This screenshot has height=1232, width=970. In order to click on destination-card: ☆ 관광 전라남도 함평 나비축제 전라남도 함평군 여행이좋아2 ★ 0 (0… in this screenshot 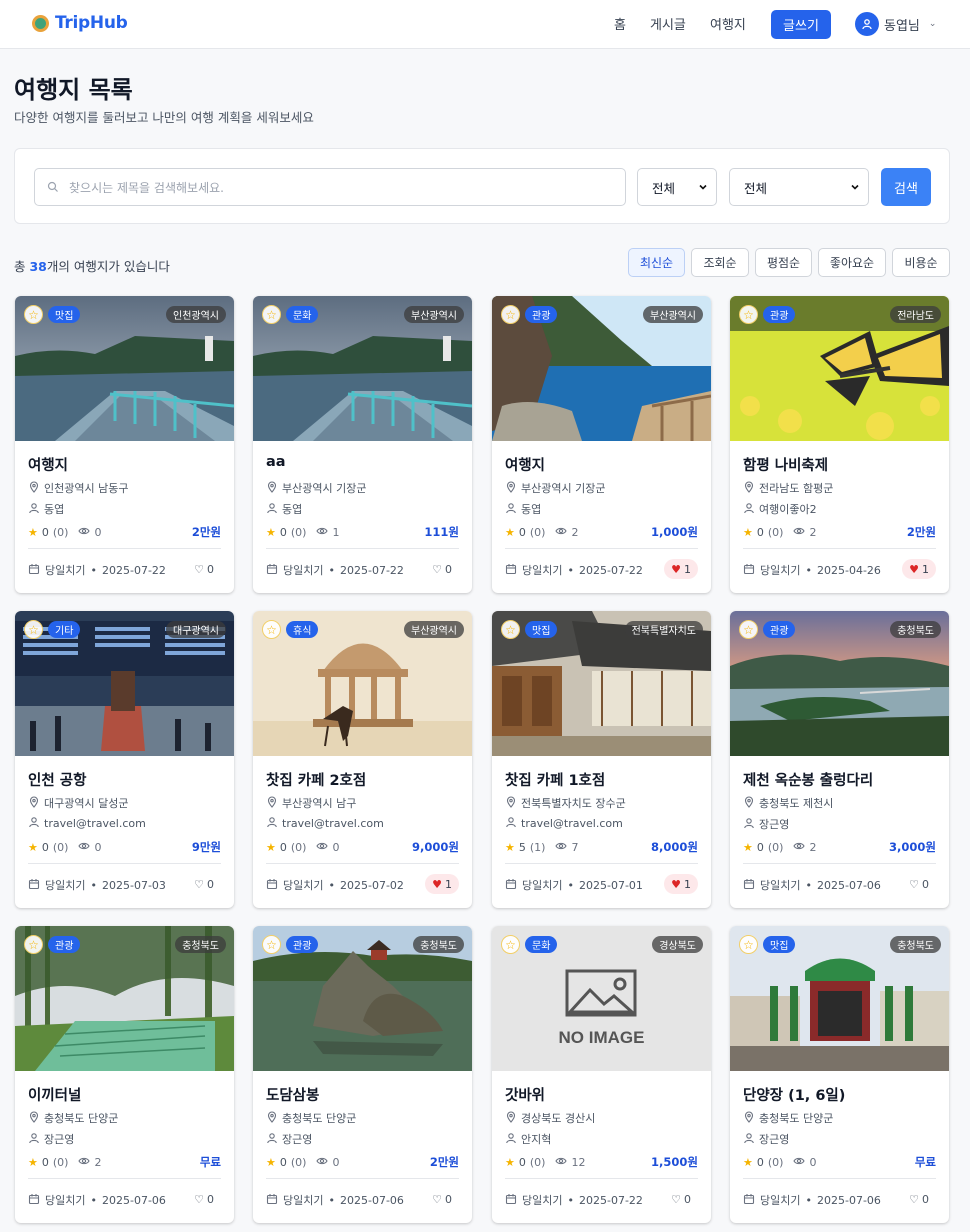, I will do `click(839, 444)`.